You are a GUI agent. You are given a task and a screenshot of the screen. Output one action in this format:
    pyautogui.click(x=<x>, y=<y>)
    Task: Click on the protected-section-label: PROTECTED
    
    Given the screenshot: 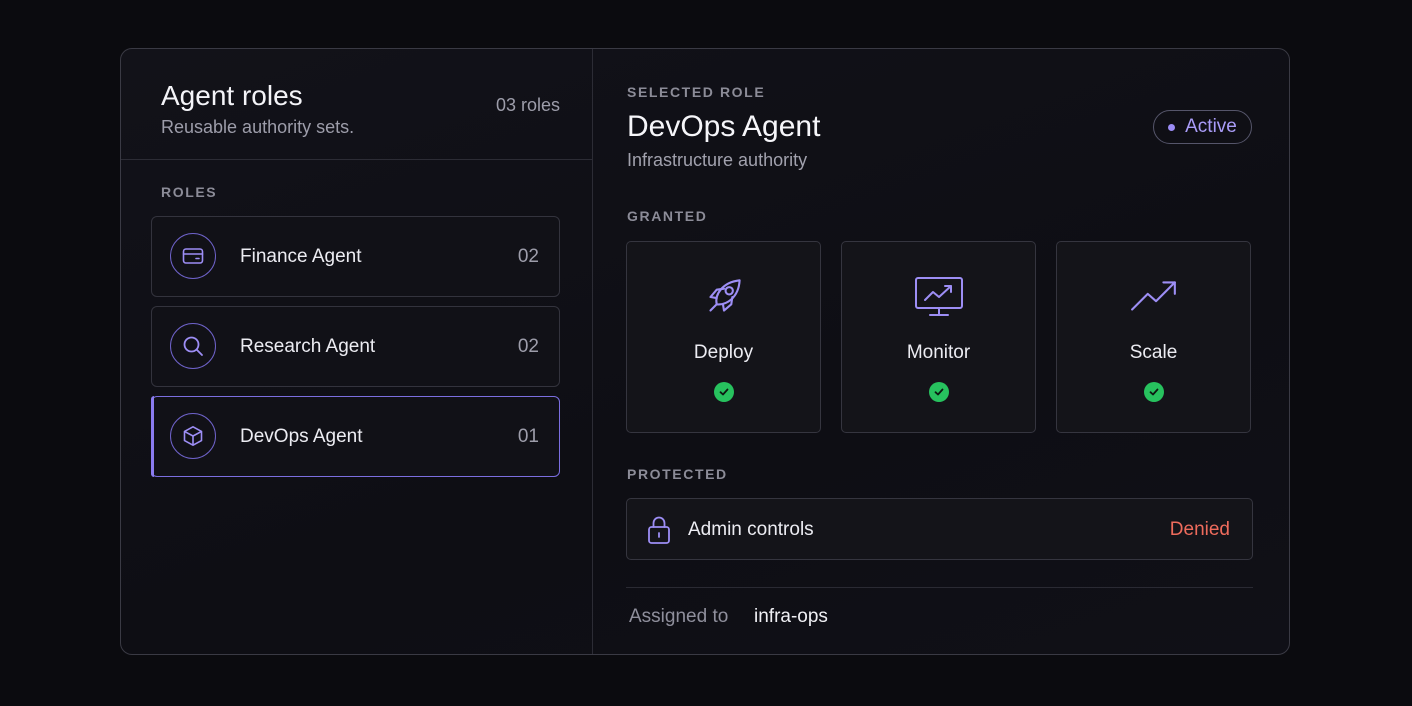 What is the action you would take?
    pyautogui.click(x=677, y=474)
    